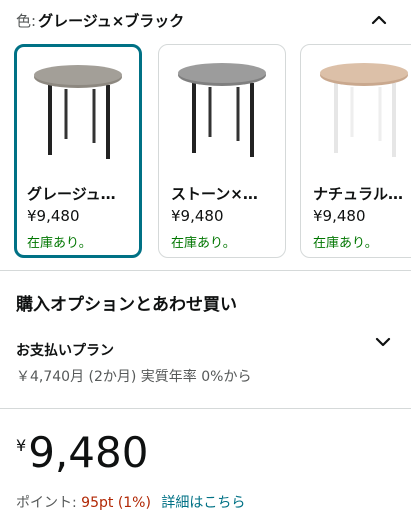 The image size is (411, 512). I want to click on color-label: 色:, so click(26, 20).